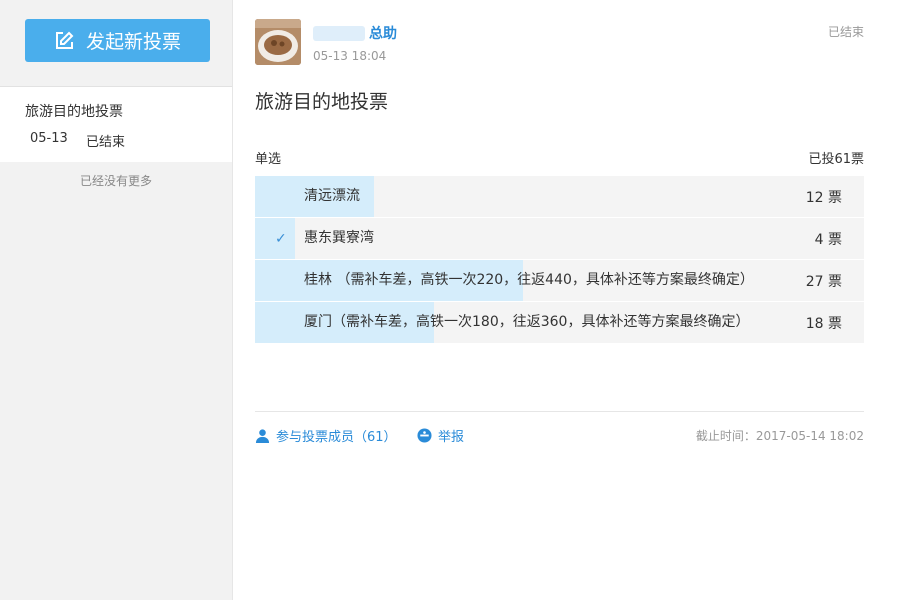  I want to click on author-name: 总助, so click(355, 33).